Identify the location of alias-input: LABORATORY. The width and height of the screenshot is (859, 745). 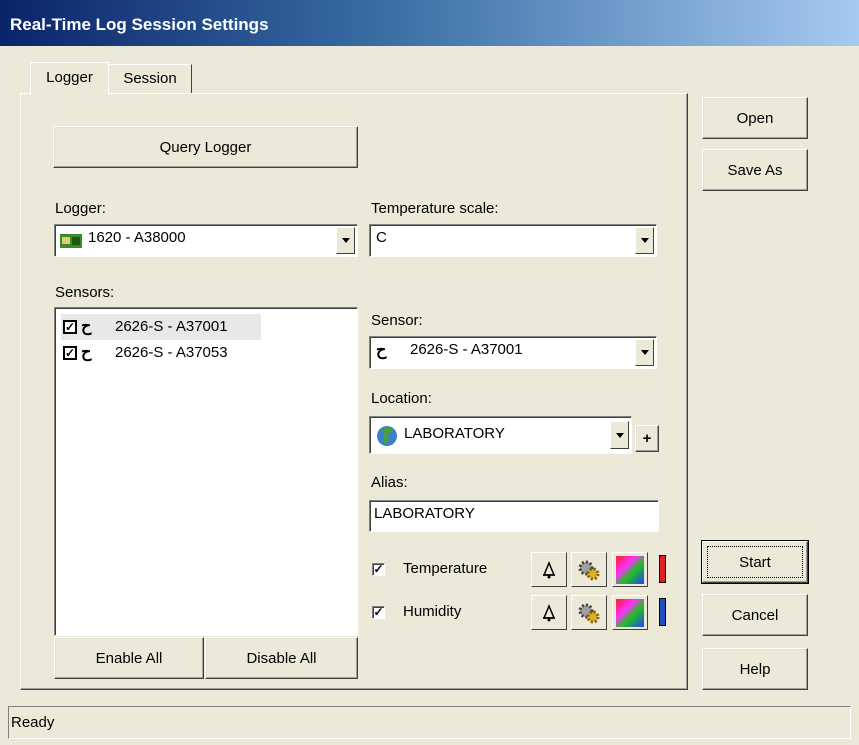
(514, 516).